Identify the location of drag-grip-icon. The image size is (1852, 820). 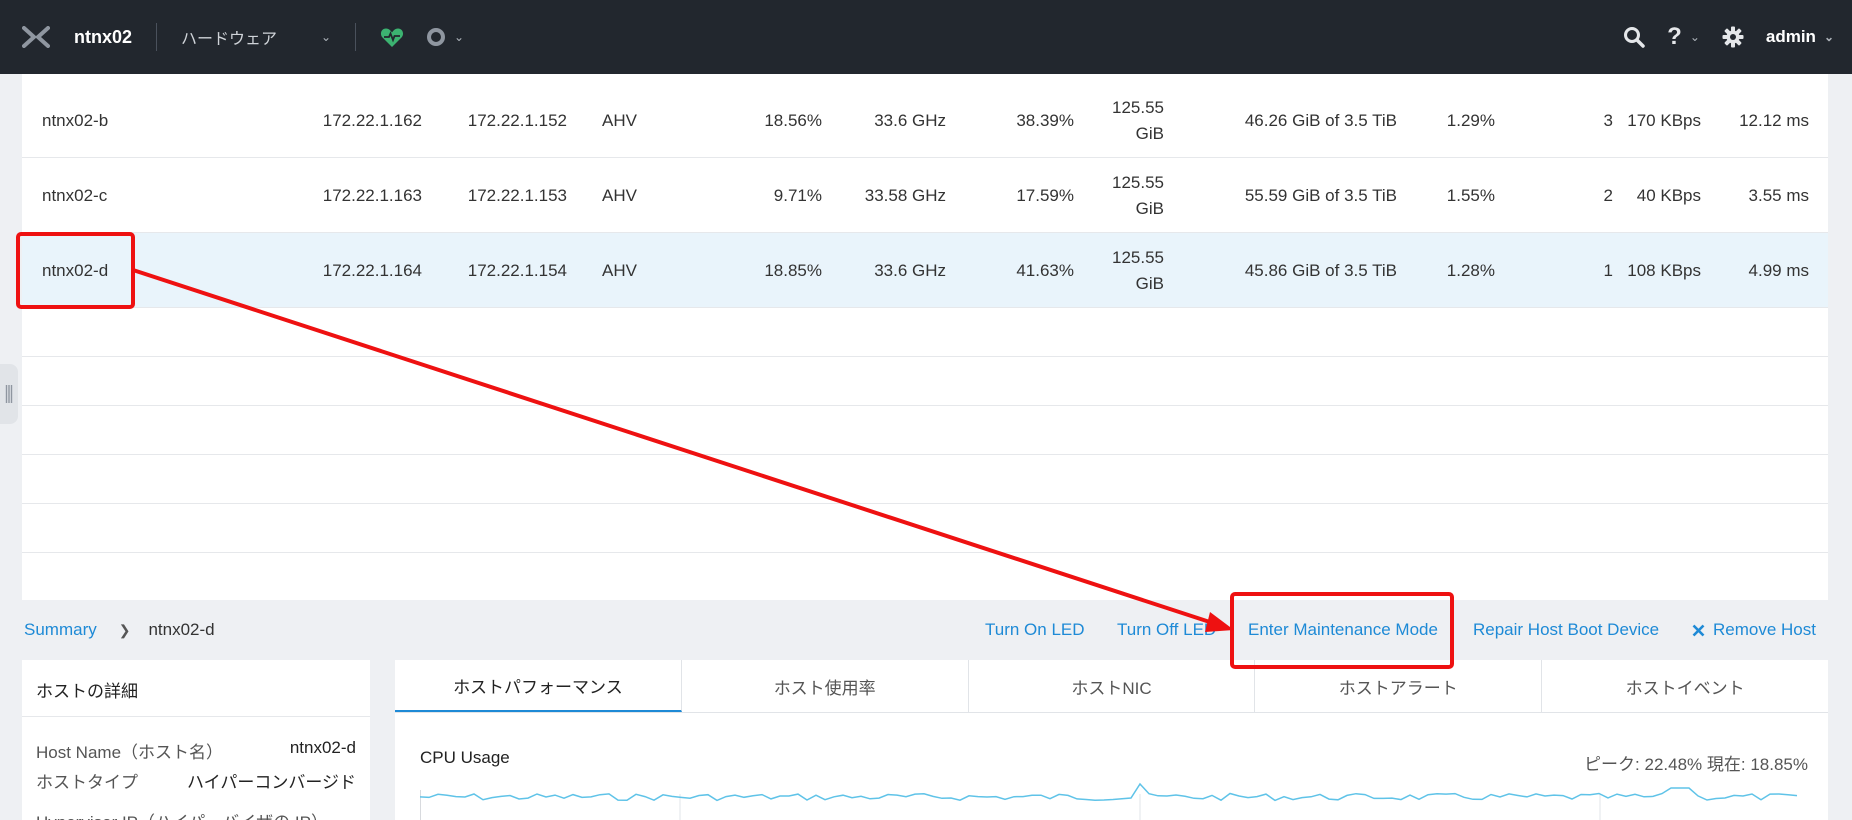
(9, 394).